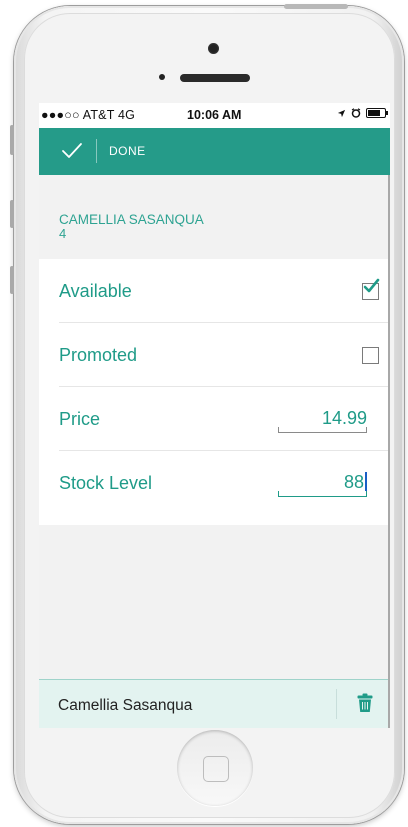  What do you see at coordinates (96, 151) in the screenshot?
I see `nav-divider` at bounding box center [96, 151].